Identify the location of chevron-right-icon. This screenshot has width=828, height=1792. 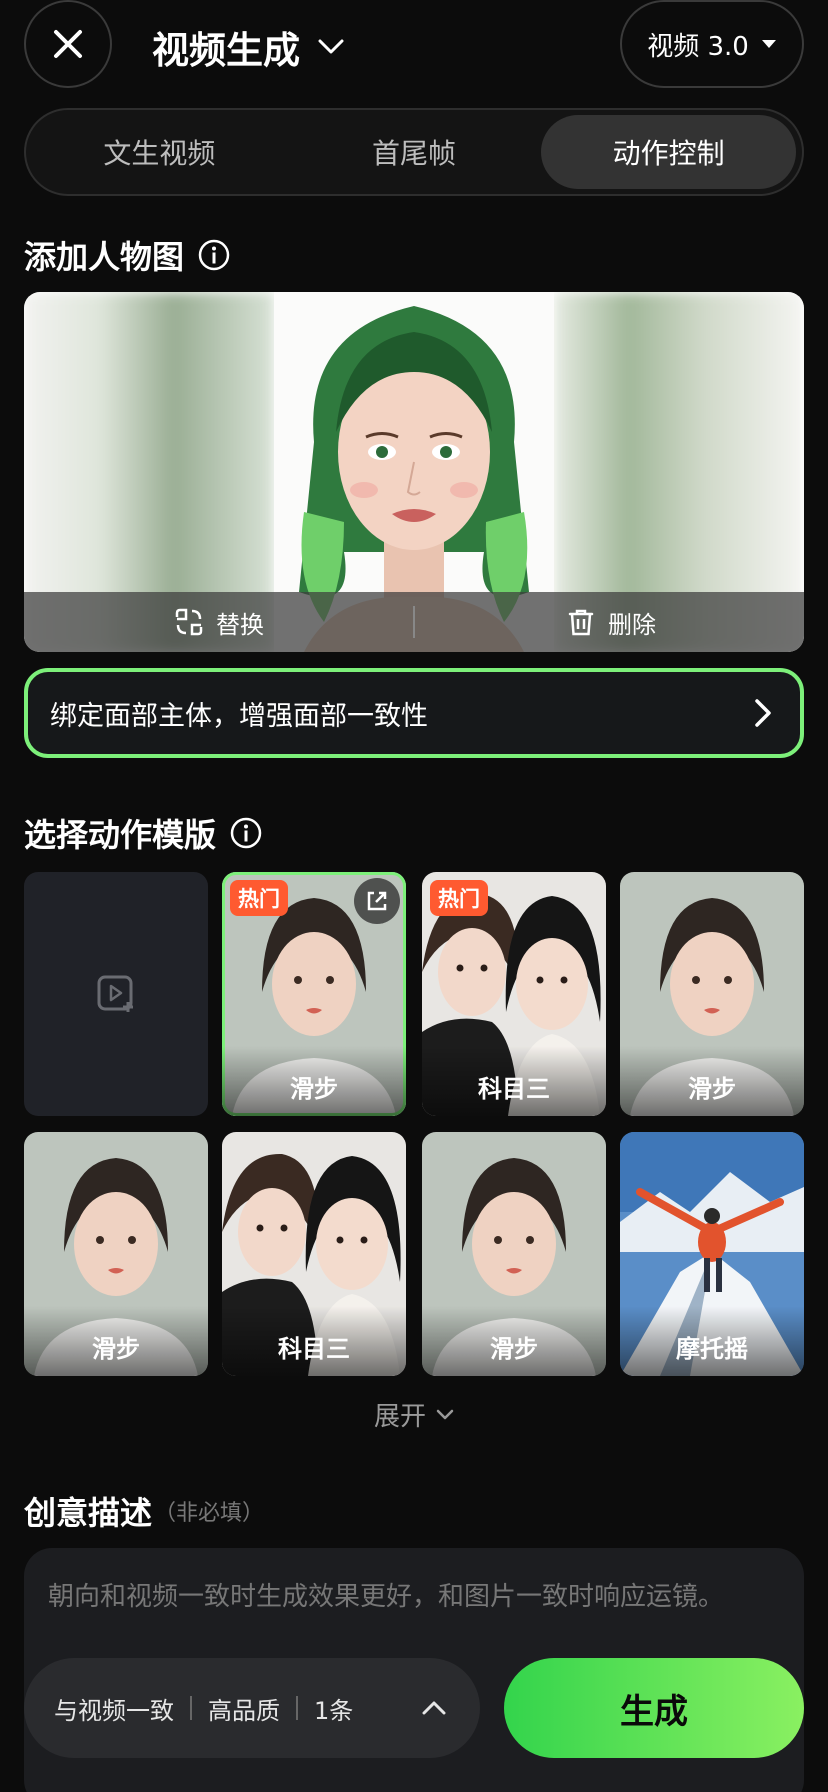
(763, 713).